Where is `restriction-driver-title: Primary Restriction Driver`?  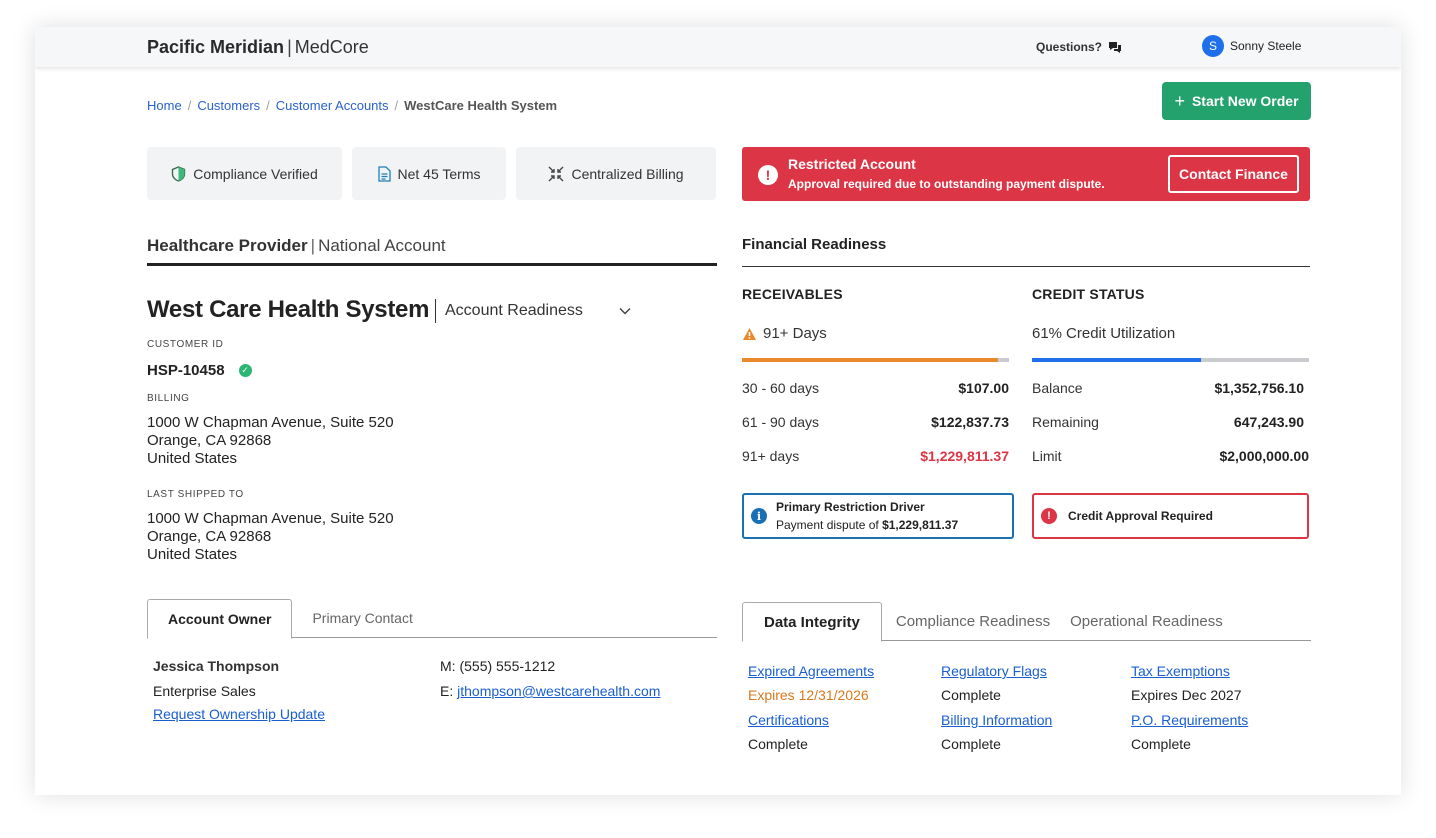
restriction-driver-title: Primary Restriction Driver is located at coordinates (850, 507).